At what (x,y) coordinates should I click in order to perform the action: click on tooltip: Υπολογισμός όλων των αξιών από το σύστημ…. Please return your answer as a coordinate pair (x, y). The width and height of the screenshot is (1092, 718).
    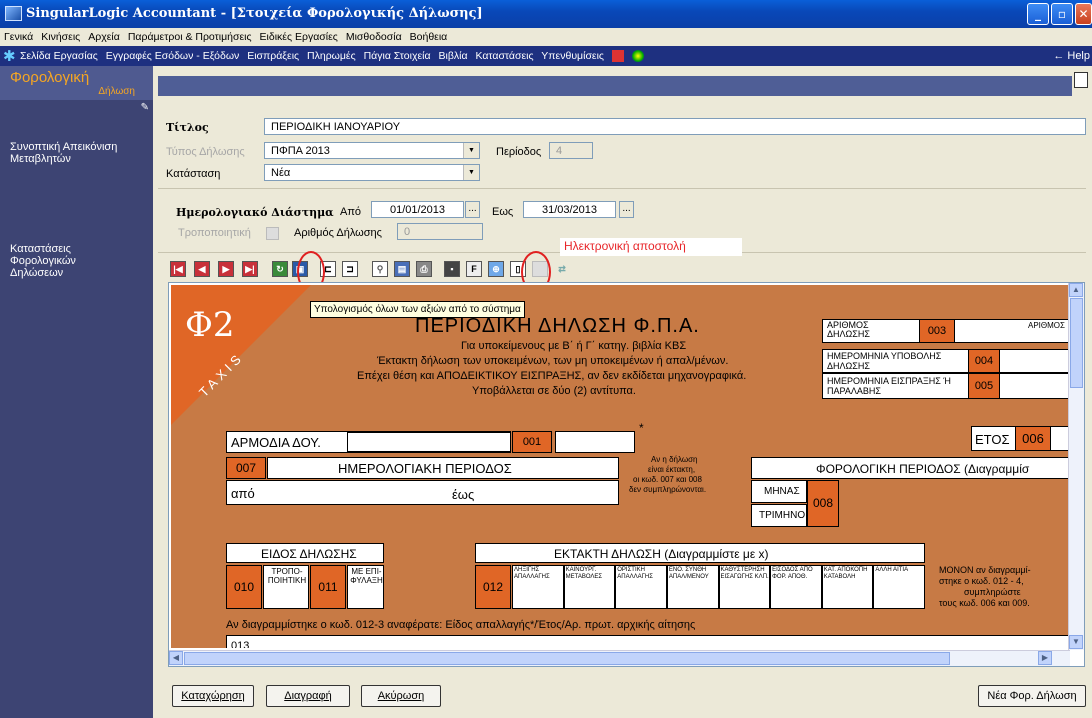
    Looking at the image, I should click on (417, 309).